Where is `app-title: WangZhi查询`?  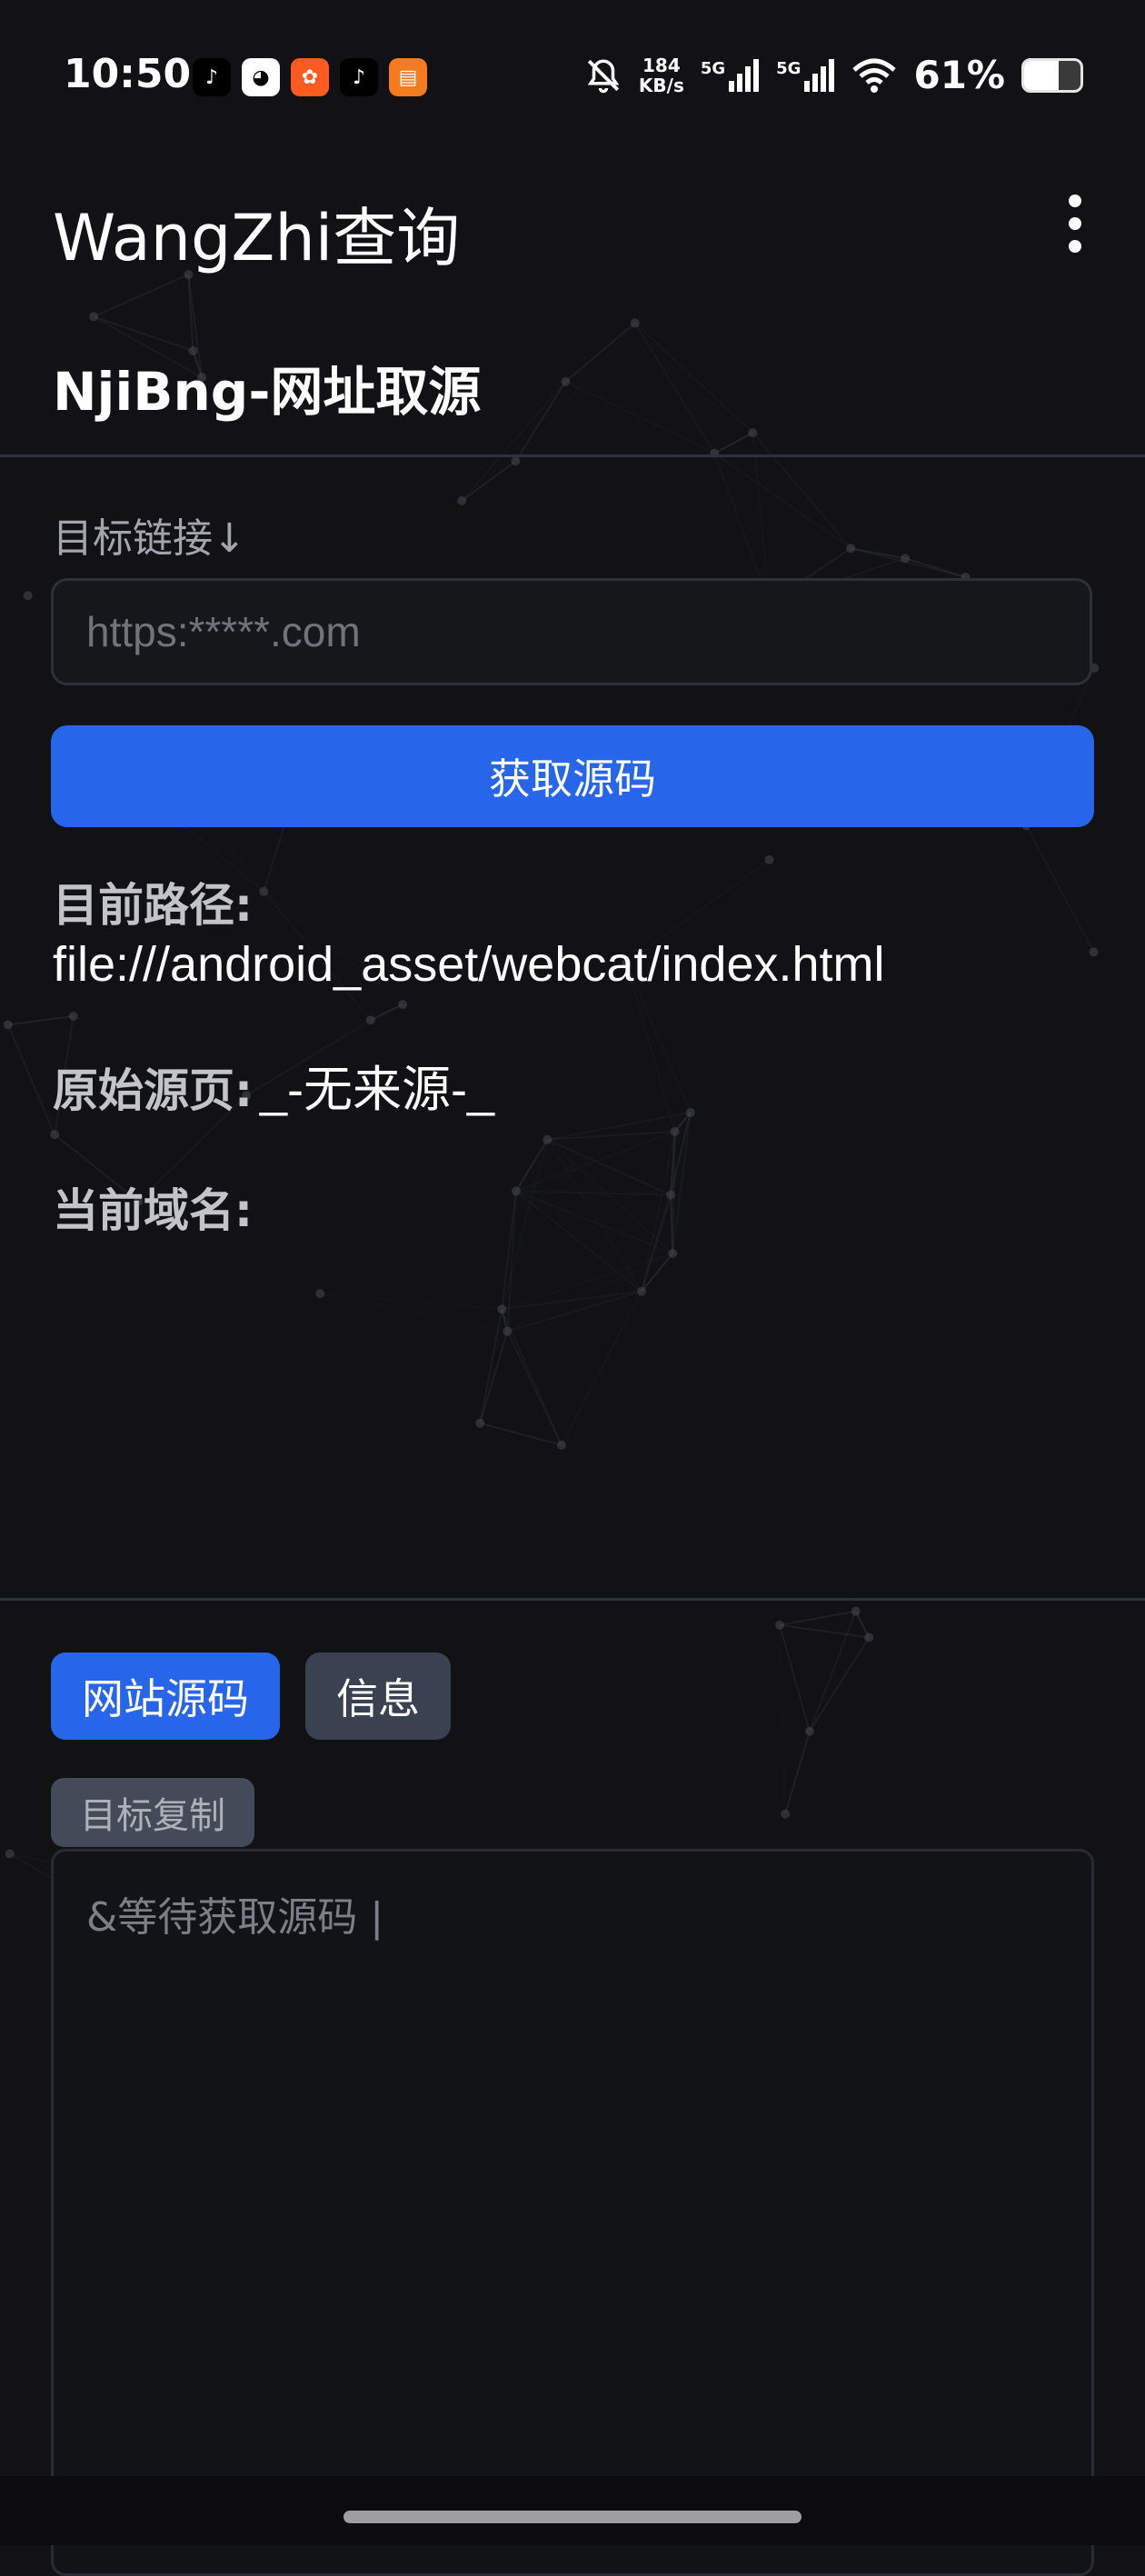 app-title: WangZhi查询 is located at coordinates (257, 238).